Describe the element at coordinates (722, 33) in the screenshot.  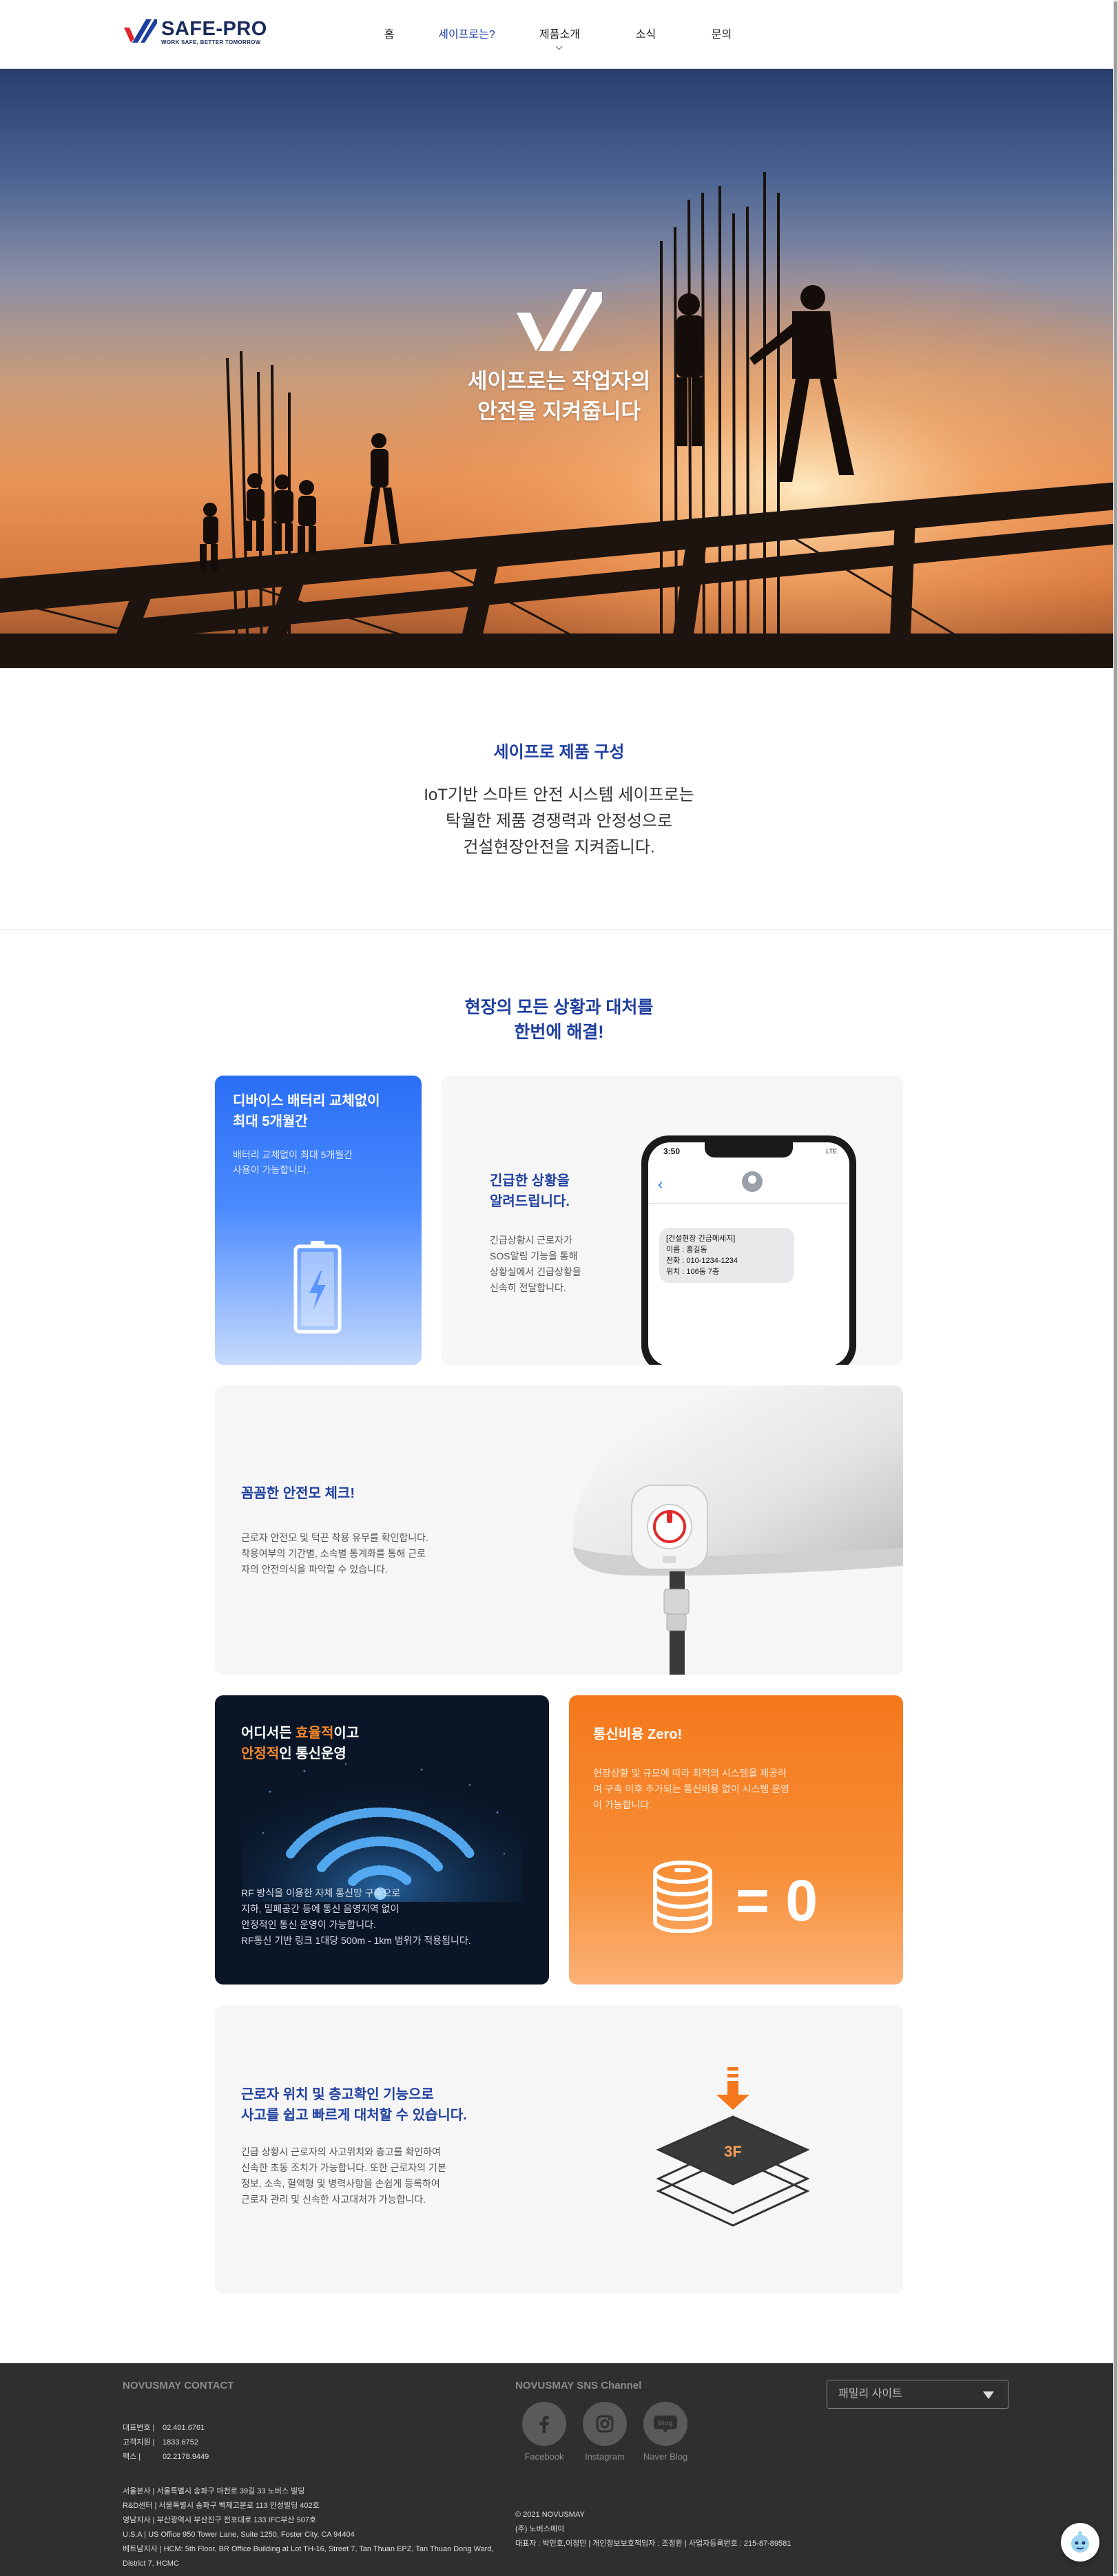
I see `nav-contact: 문의` at that location.